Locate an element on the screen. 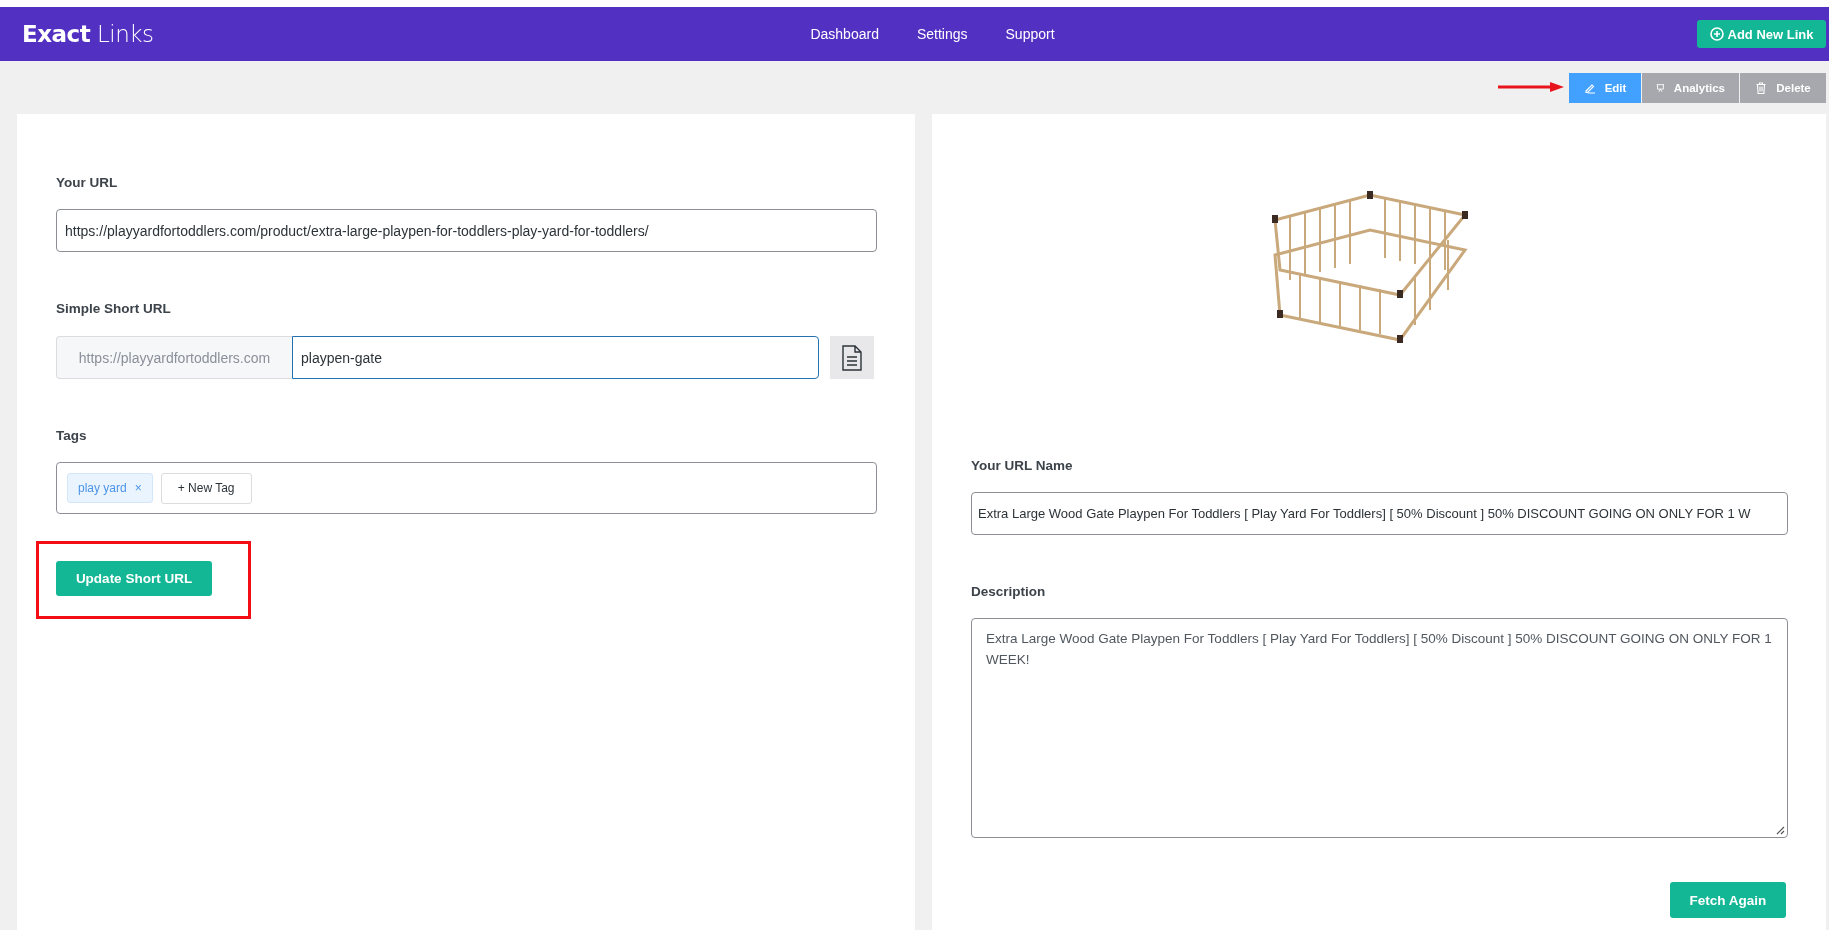 This screenshot has height=930, width=1829. tags-input-field: play yard × + New Tag is located at coordinates (466, 488).